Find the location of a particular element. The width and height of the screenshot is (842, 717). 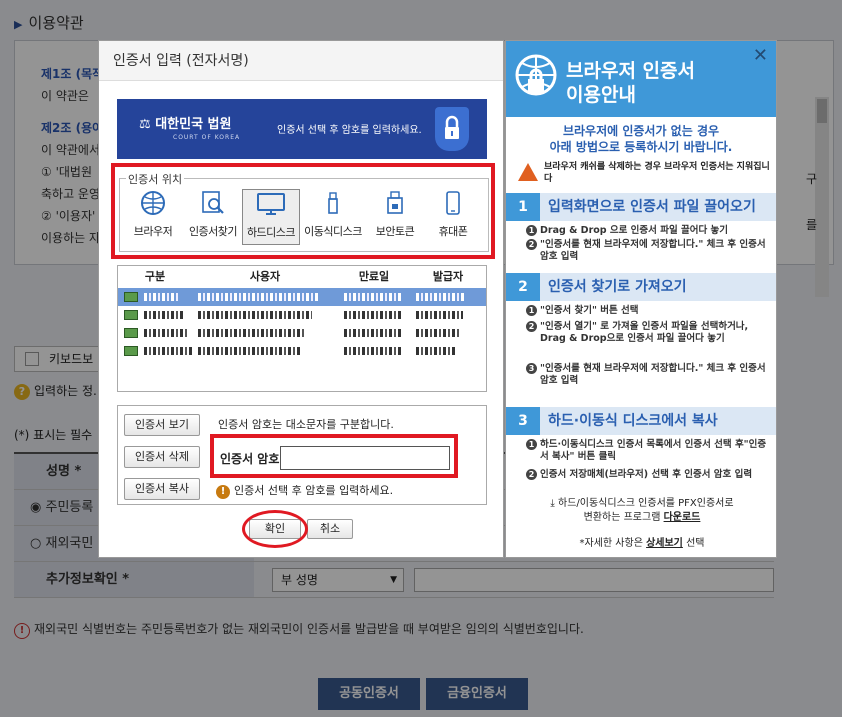

cert-globe-icon is located at coordinates (536, 75).